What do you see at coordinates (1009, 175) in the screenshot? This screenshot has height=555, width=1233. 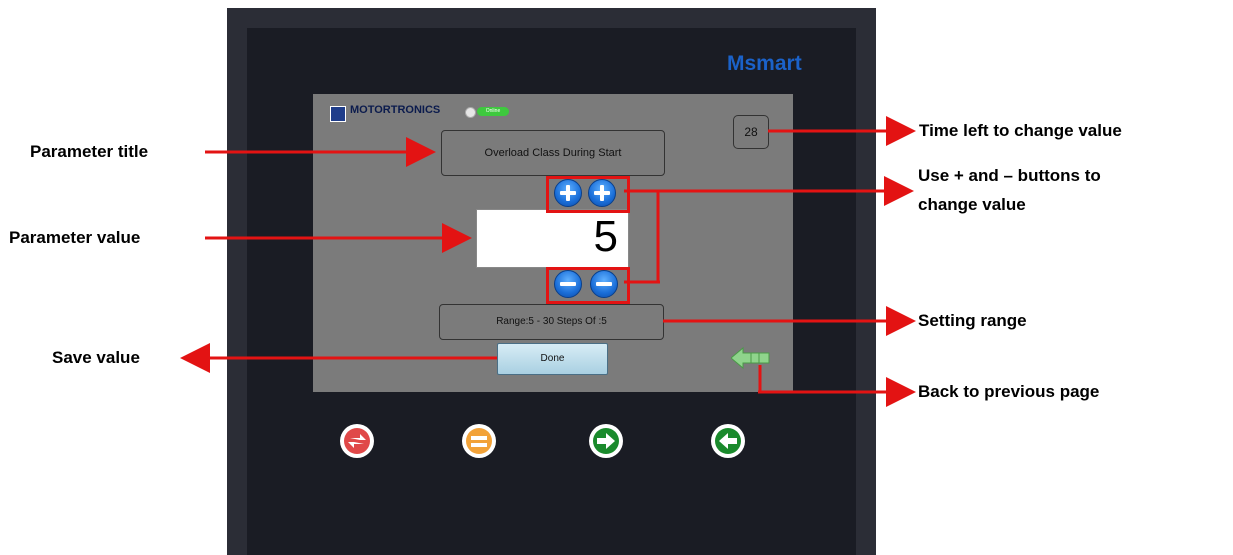 I see `label-plus-minus-1: Use + and – buttons to` at bounding box center [1009, 175].